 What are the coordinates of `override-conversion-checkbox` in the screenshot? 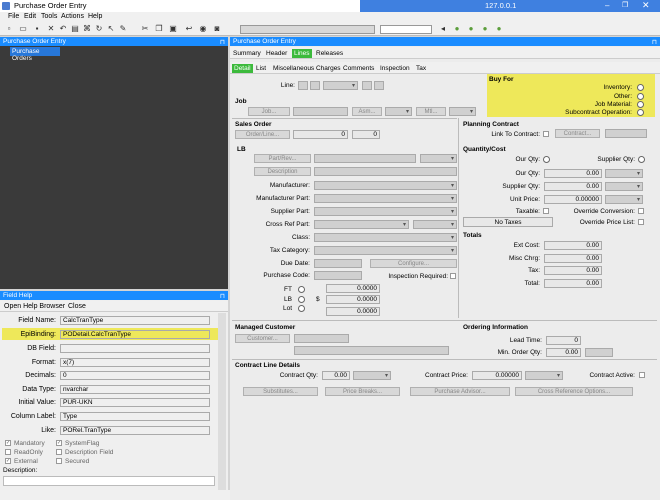 It's located at (641, 211).